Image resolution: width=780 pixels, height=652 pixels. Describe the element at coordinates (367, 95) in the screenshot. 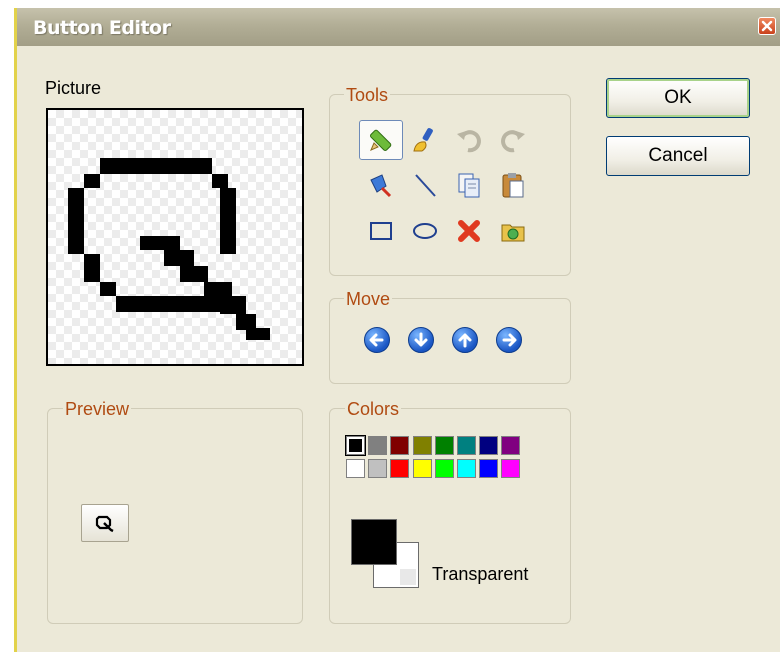

I see `tools-label: Tools` at that location.